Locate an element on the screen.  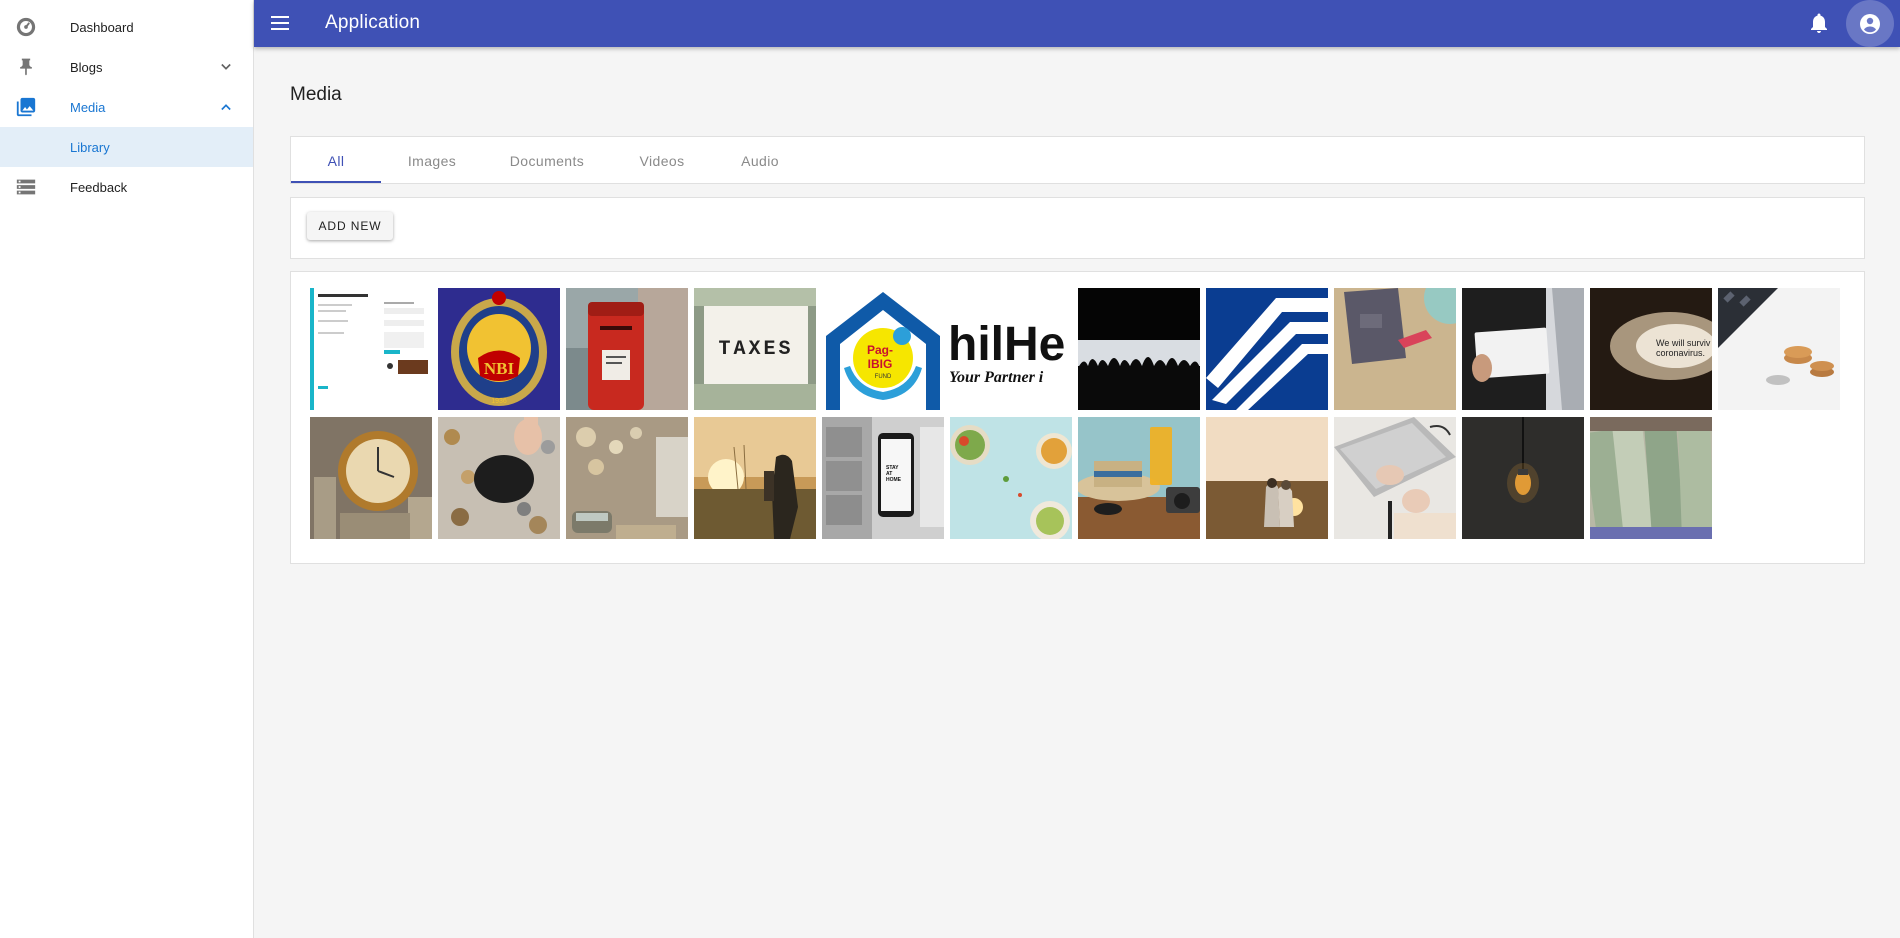
taxes-text: TAXES is located at coordinates (755, 349).